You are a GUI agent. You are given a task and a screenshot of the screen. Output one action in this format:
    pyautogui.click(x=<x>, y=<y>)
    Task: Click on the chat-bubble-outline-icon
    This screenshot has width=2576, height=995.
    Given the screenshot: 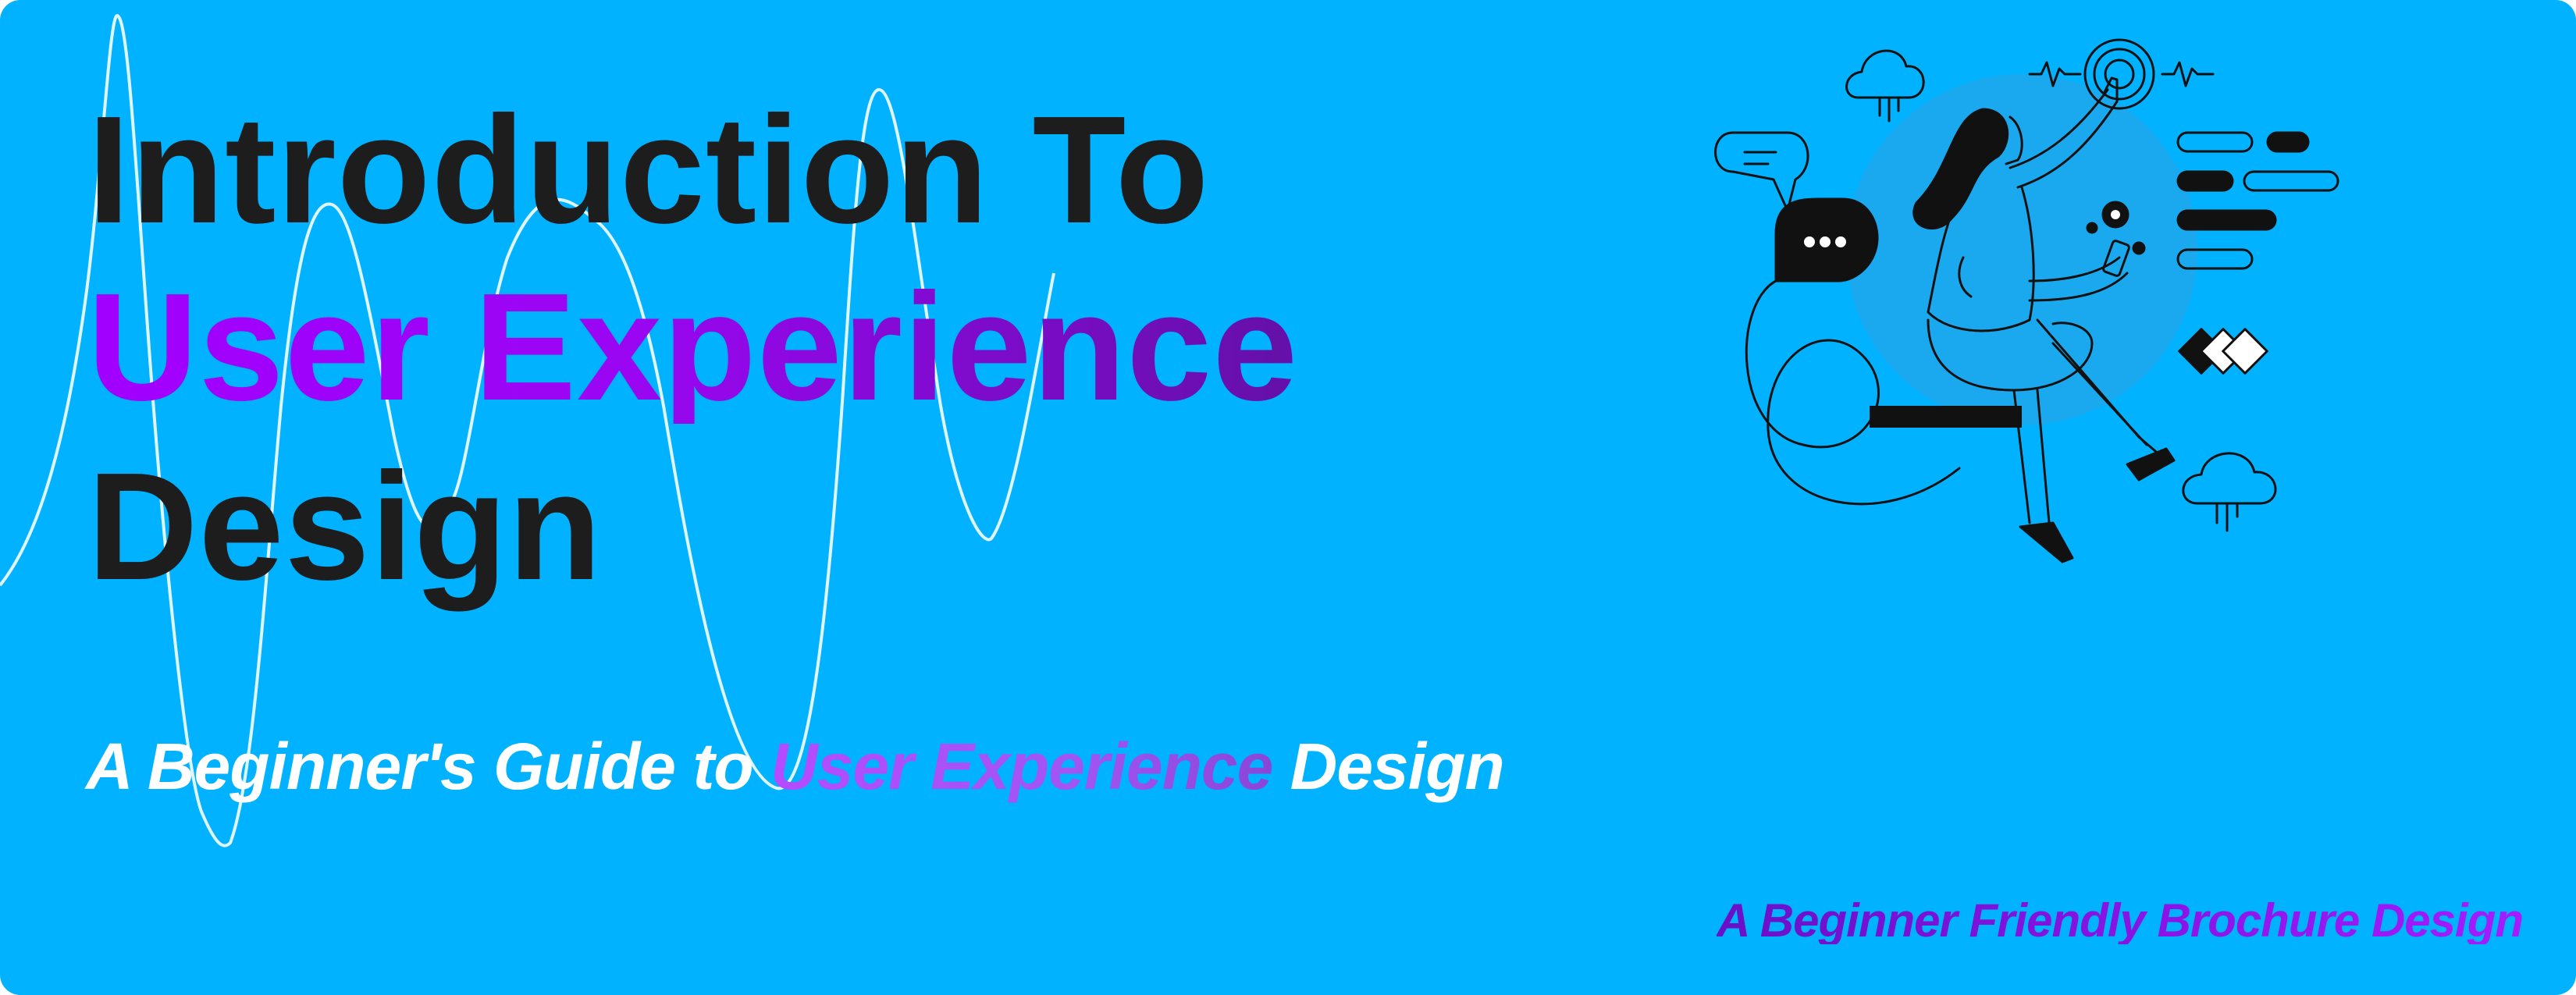 What is the action you would take?
    pyautogui.click(x=1761, y=171)
    